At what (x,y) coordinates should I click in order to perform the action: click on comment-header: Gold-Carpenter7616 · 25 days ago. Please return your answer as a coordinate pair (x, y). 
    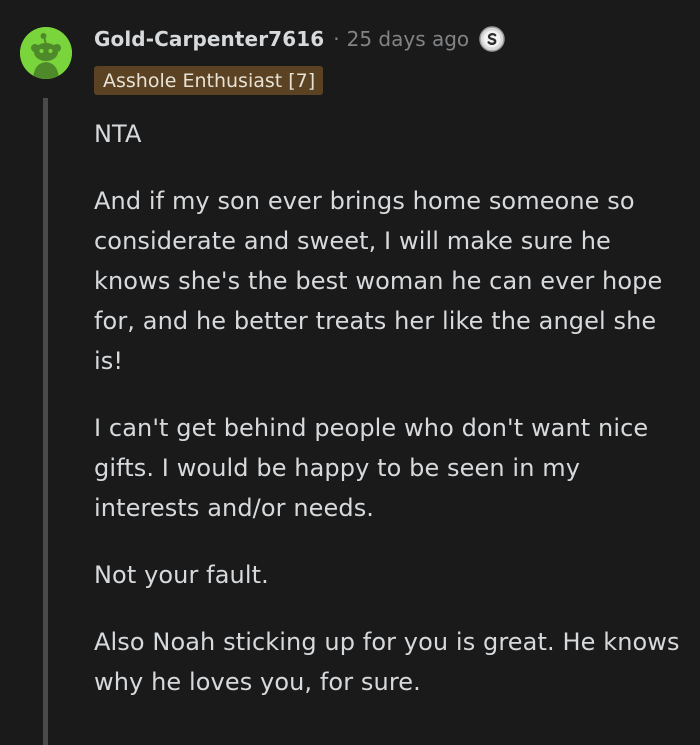
    Looking at the image, I should click on (299, 39).